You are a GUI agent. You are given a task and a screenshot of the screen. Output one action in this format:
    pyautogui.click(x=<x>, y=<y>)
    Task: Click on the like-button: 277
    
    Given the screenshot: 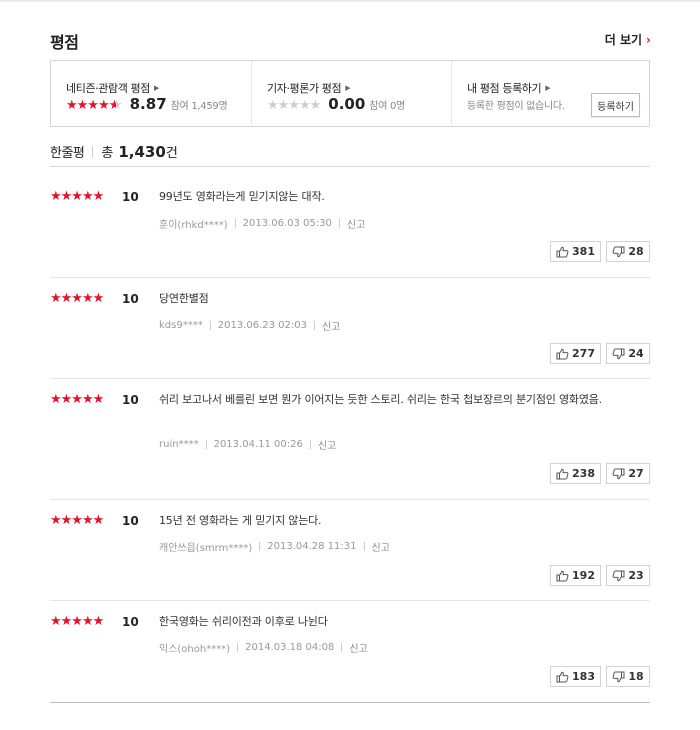 What is the action you would take?
    pyautogui.click(x=575, y=353)
    